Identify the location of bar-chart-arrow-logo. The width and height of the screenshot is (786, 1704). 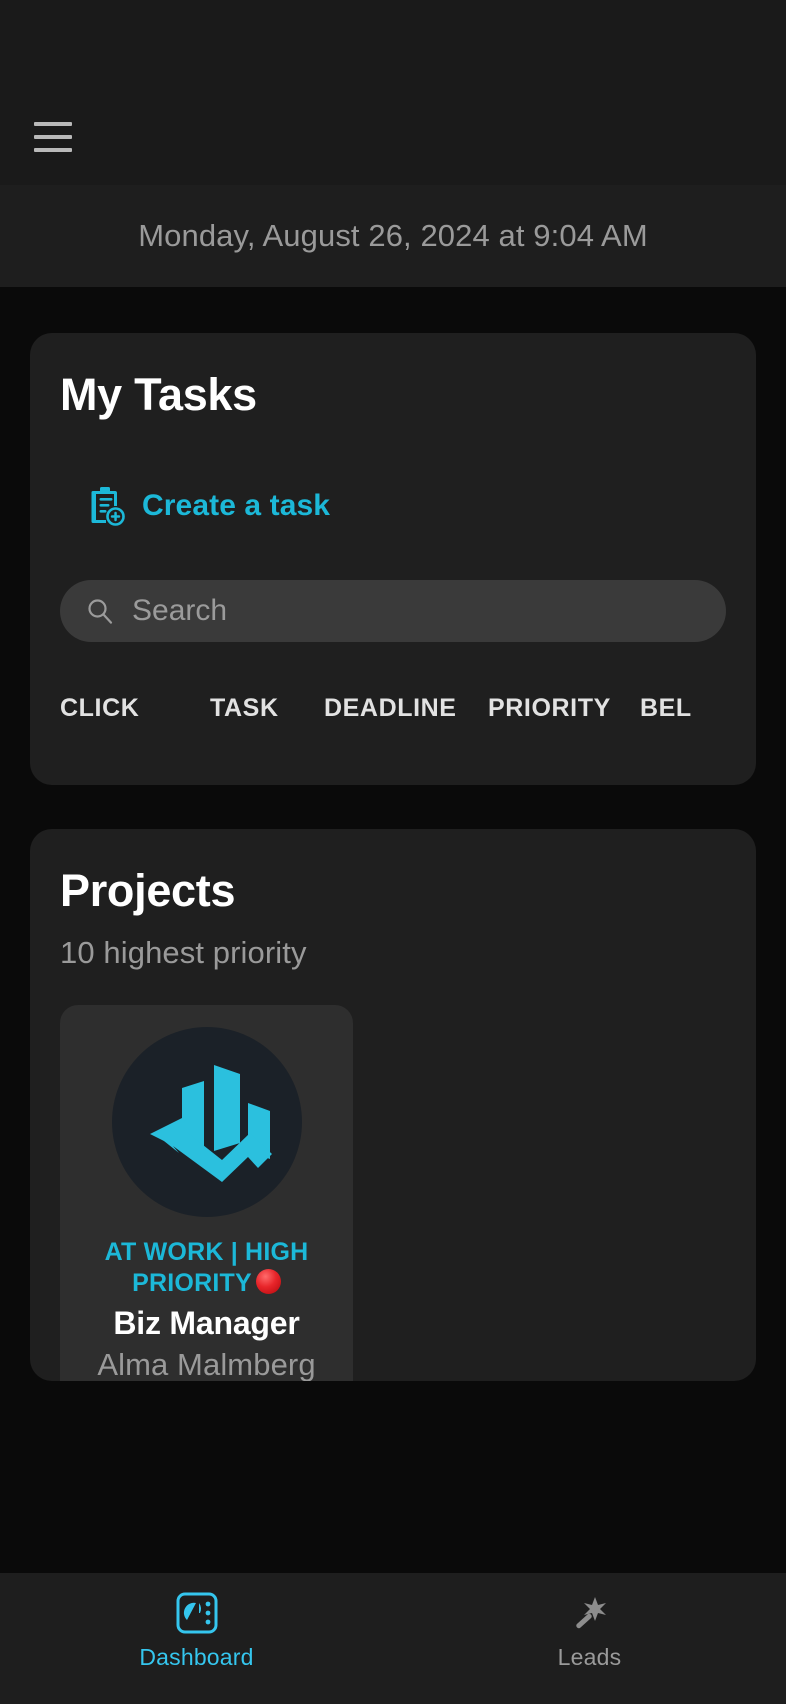
(210, 1124).